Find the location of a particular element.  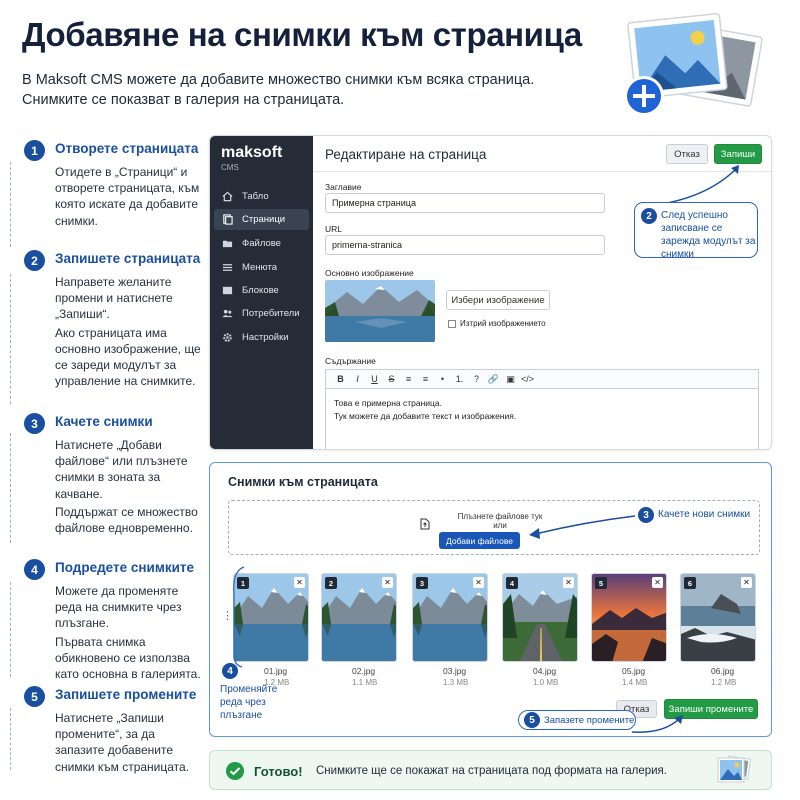

add-files-button: Добави файлове is located at coordinates (479, 540).